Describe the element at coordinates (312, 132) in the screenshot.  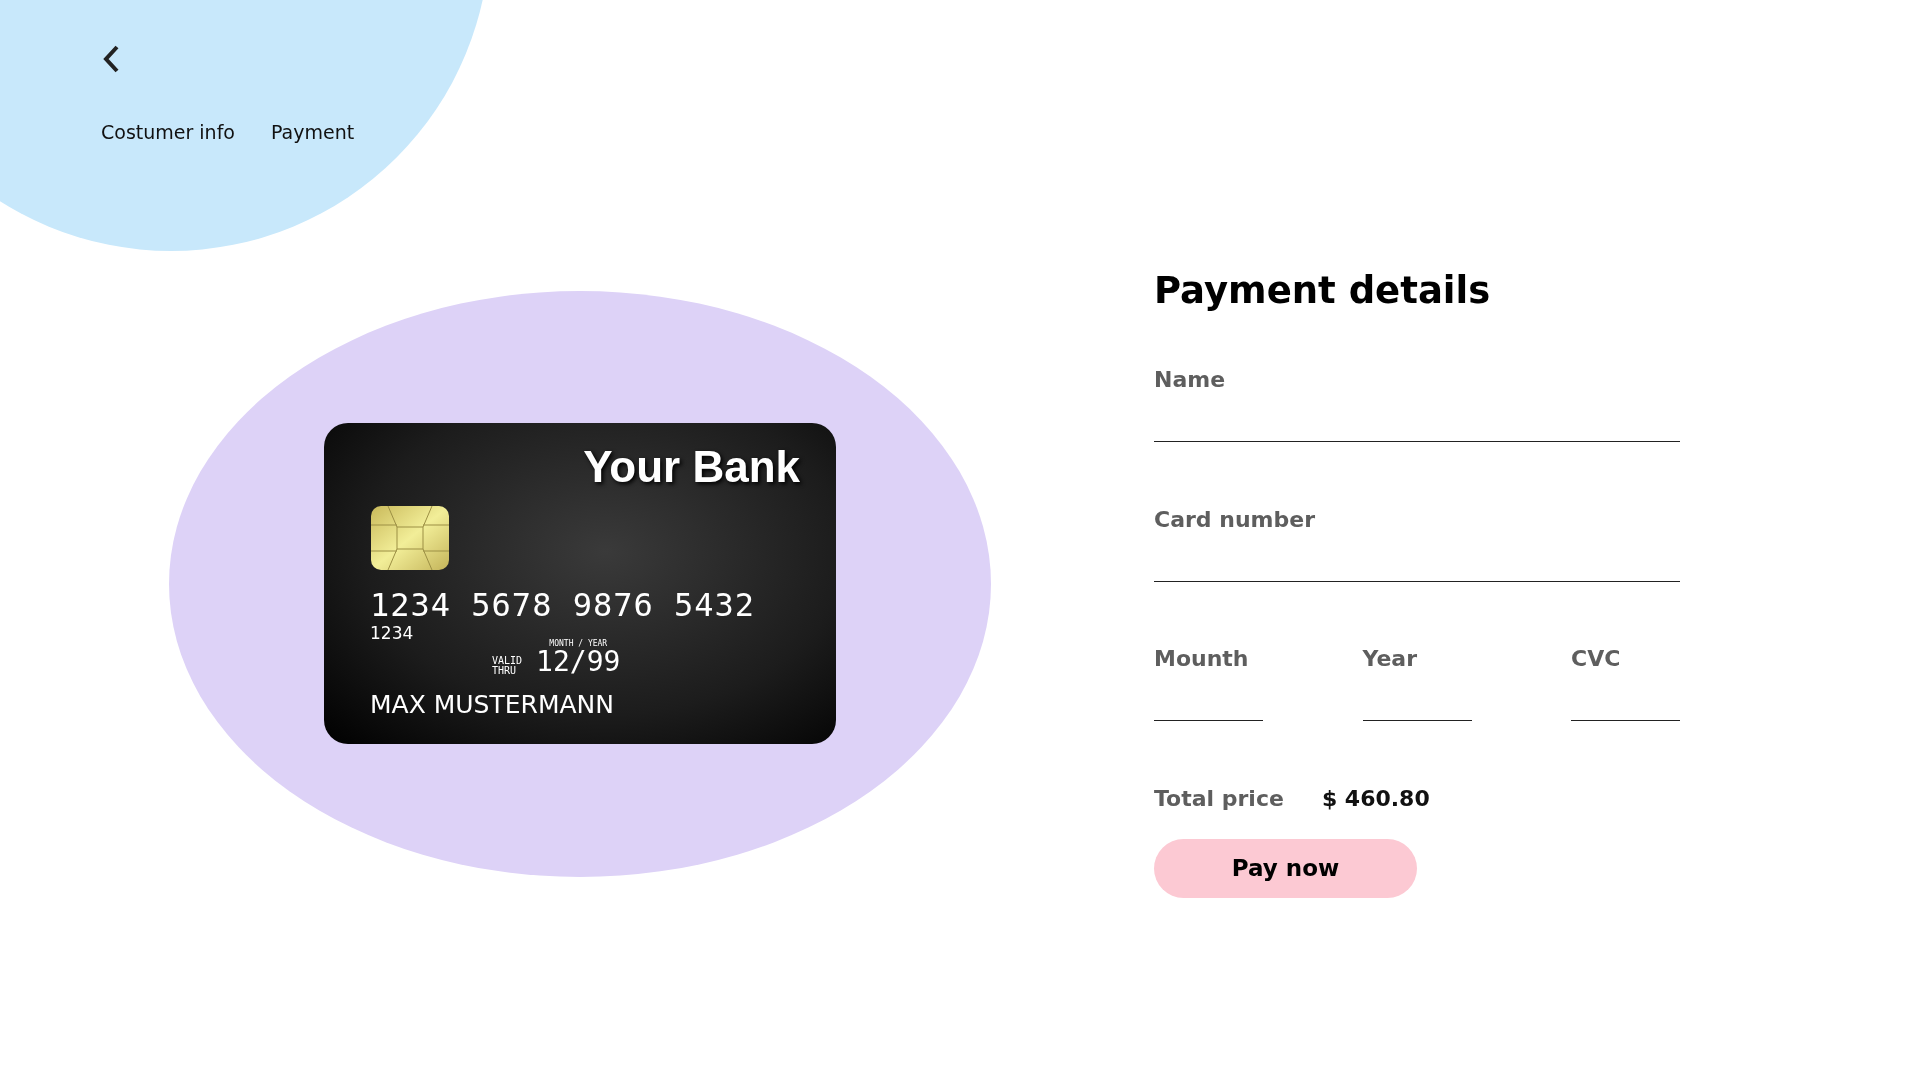
I see `nav-tab: Payment` at that location.